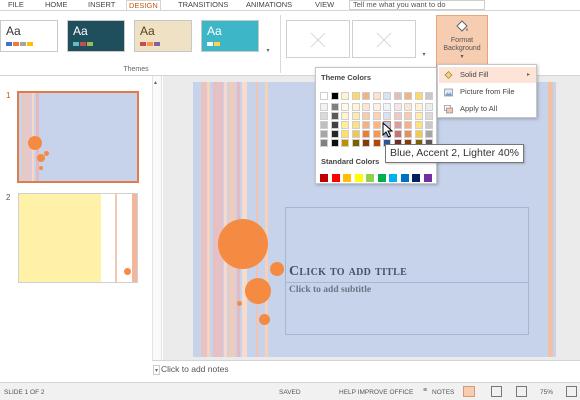 Image resolution: width=580 pixels, height=400 pixels. I want to click on tab-file: FILE, so click(16, 5).